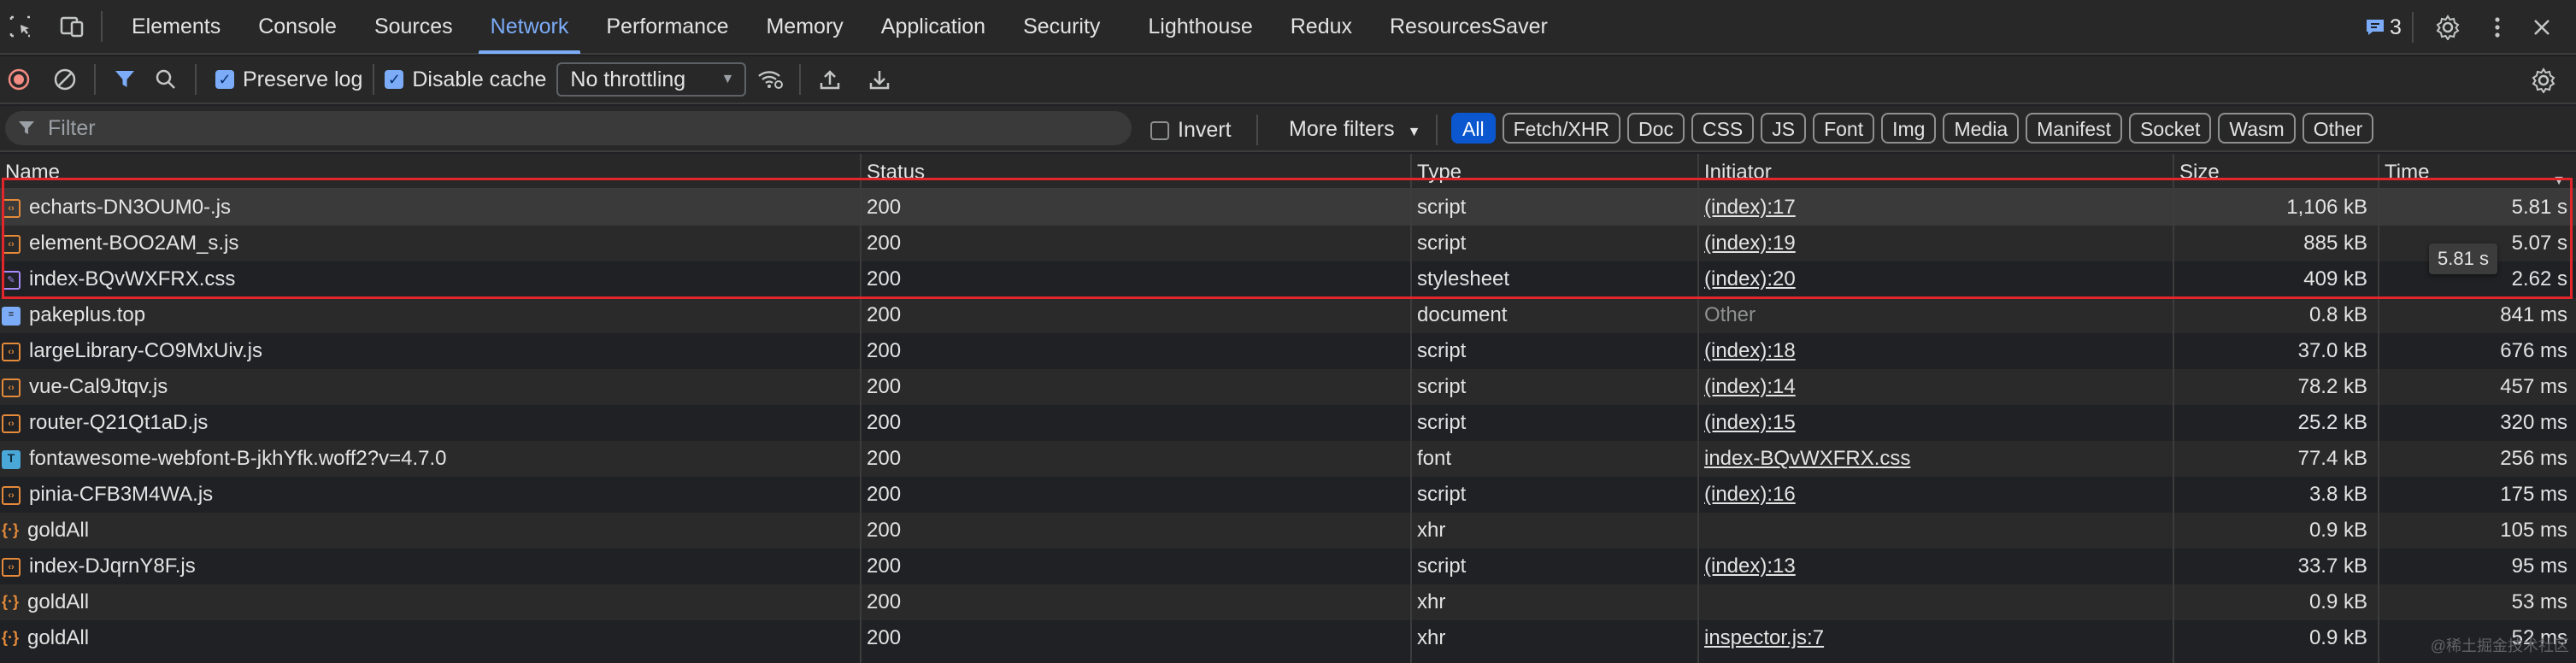  What do you see at coordinates (1750, 278) in the screenshot?
I see `initiator-link: (index):20` at bounding box center [1750, 278].